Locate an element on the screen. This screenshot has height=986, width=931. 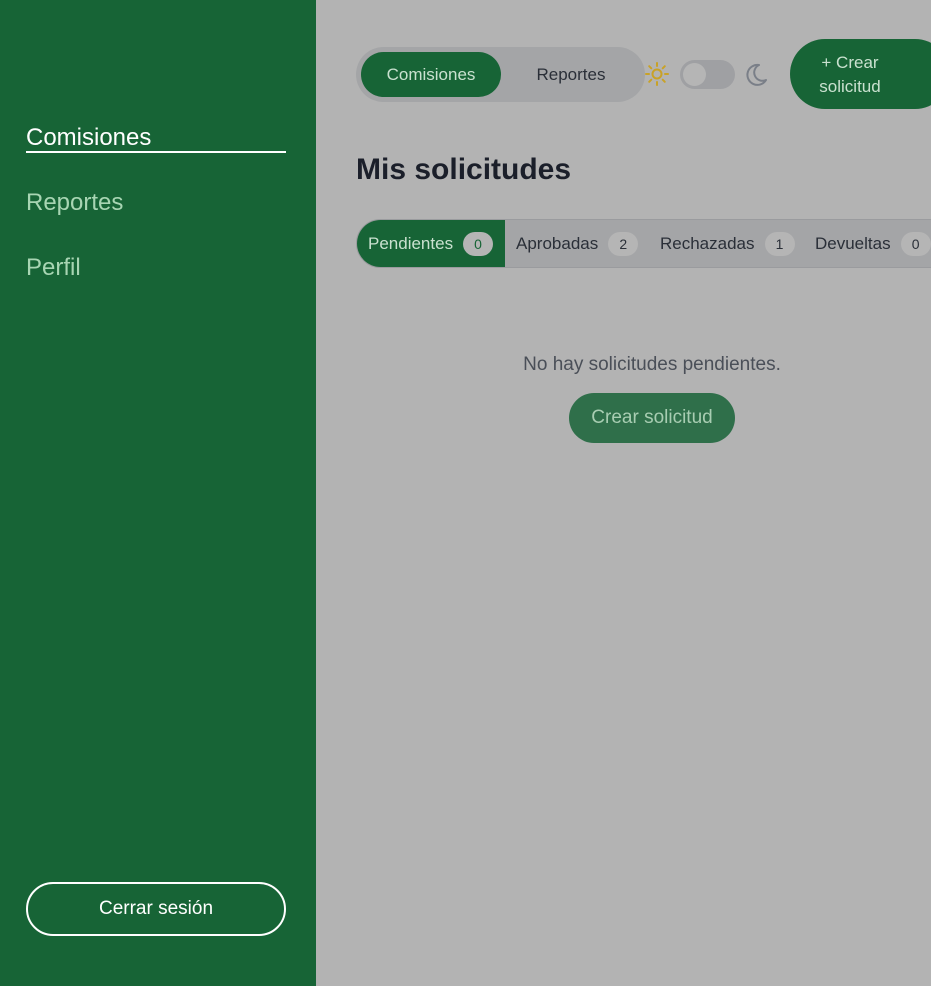
page-title: Mis solicitudes is located at coordinates (464, 169).